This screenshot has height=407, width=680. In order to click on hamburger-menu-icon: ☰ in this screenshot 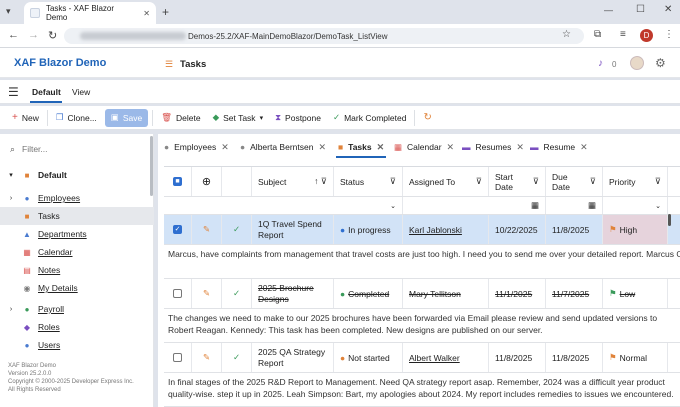, I will do `click(13, 92)`.